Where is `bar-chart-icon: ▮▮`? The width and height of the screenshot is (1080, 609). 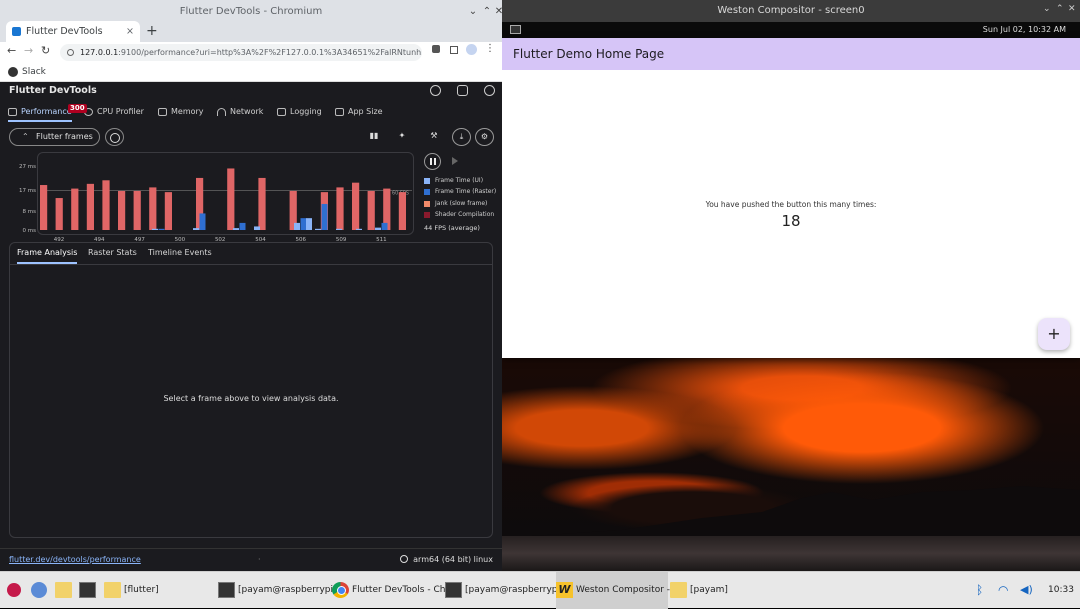
bar-chart-icon: ▮▮ is located at coordinates (374, 137).